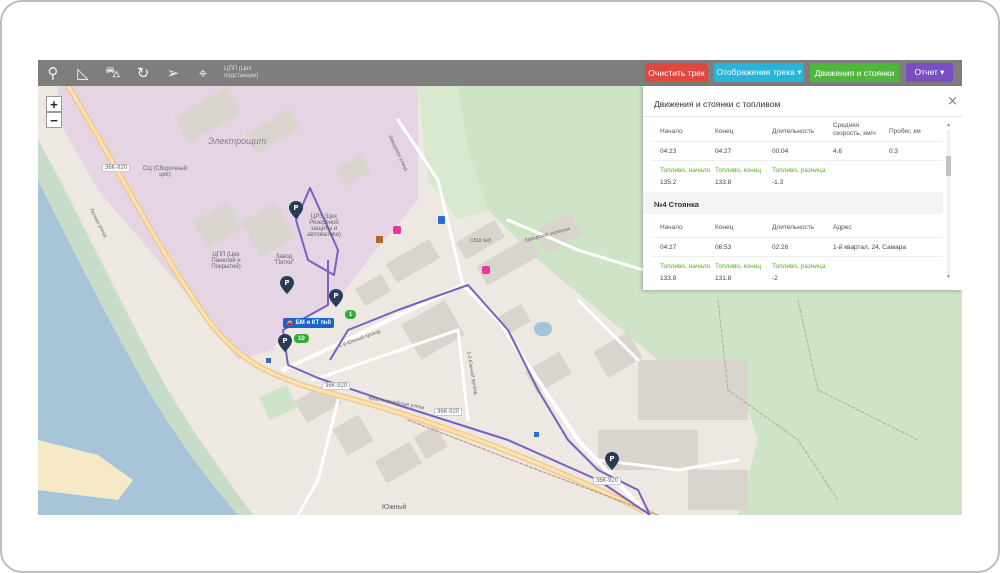 The image size is (1000, 573). I want to click on stop-cell: 02:26, so click(780, 247).